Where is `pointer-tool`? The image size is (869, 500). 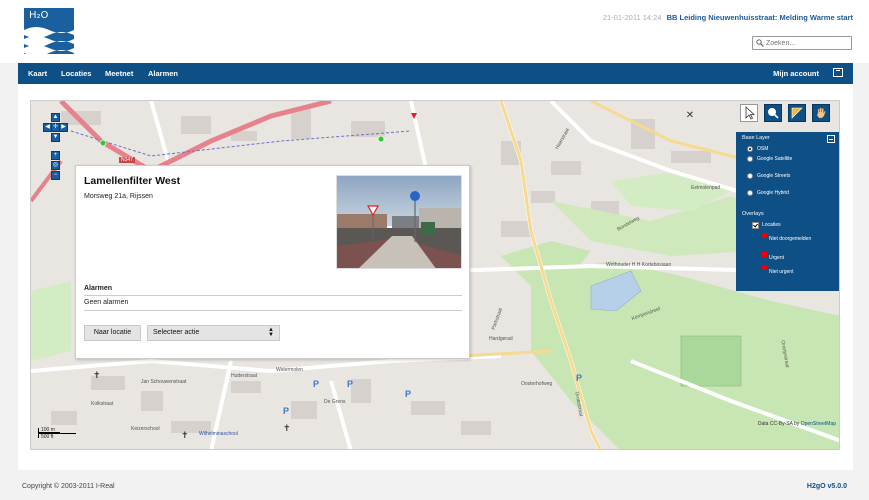 pointer-tool is located at coordinates (749, 113).